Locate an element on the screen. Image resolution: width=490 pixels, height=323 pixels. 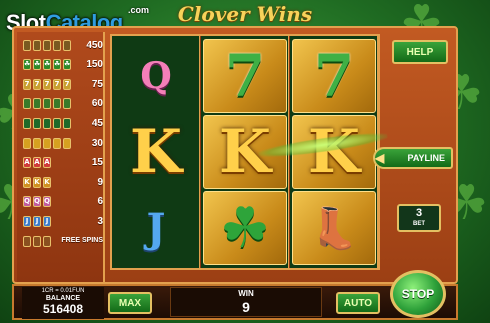
bet-value: 3 is located at coordinates (419, 213).